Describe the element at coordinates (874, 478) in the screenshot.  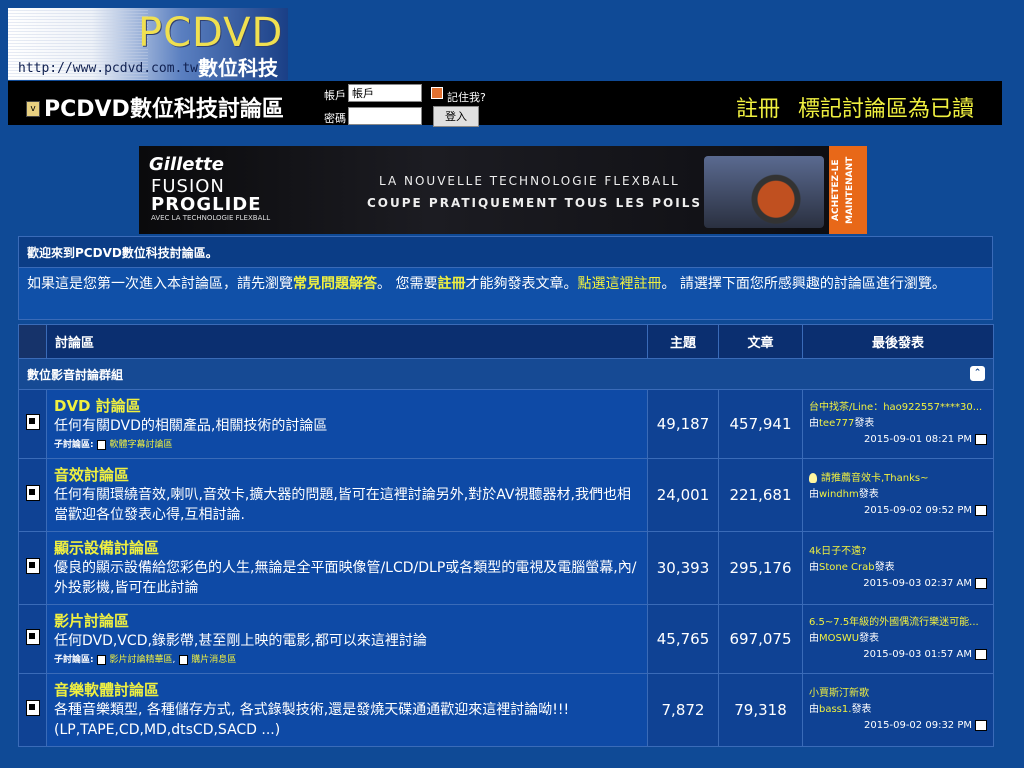
I see `last-post-title: 請推薦音效卡,Thanks~` at that location.